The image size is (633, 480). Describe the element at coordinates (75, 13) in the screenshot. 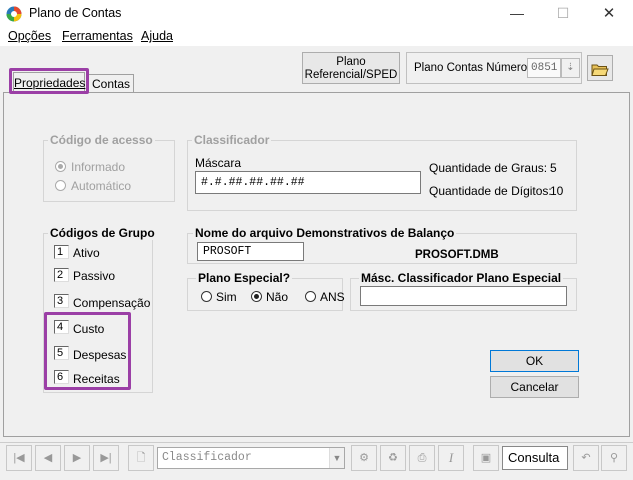

I see `window-title: Plano de Contas` at that location.